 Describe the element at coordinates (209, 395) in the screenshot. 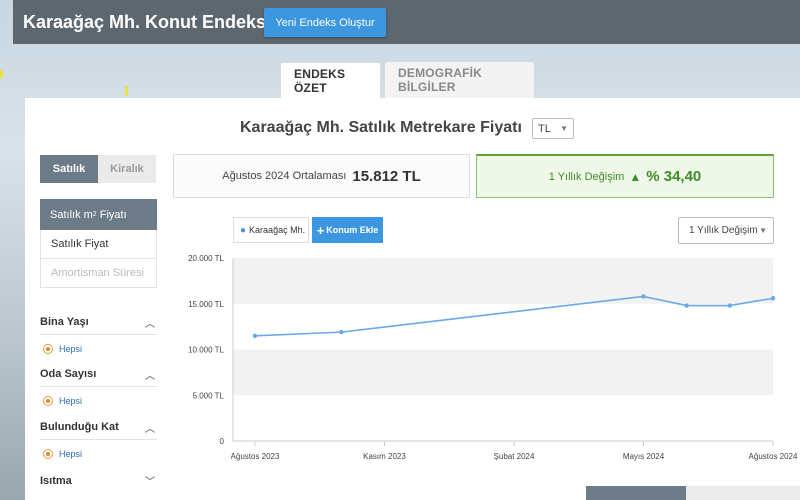

I see `y-tick-label: 5.000 TL` at that location.